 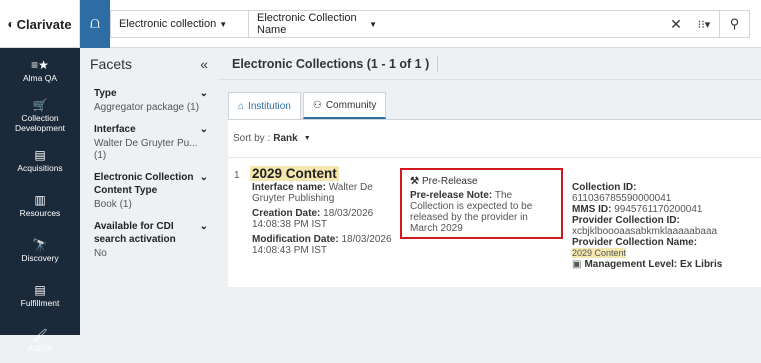 What do you see at coordinates (635, 242) in the screenshot?
I see `provider-name-label: Provider Collection Name:` at bounding box center [635, 242].